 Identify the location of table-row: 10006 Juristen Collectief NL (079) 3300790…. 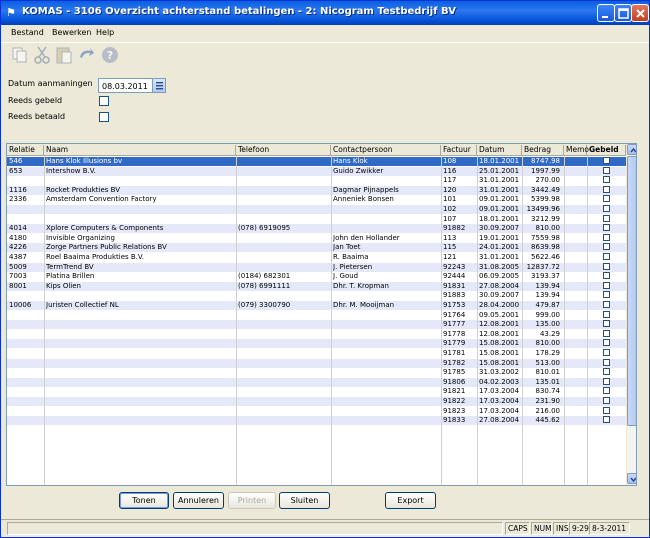
(316, 305).